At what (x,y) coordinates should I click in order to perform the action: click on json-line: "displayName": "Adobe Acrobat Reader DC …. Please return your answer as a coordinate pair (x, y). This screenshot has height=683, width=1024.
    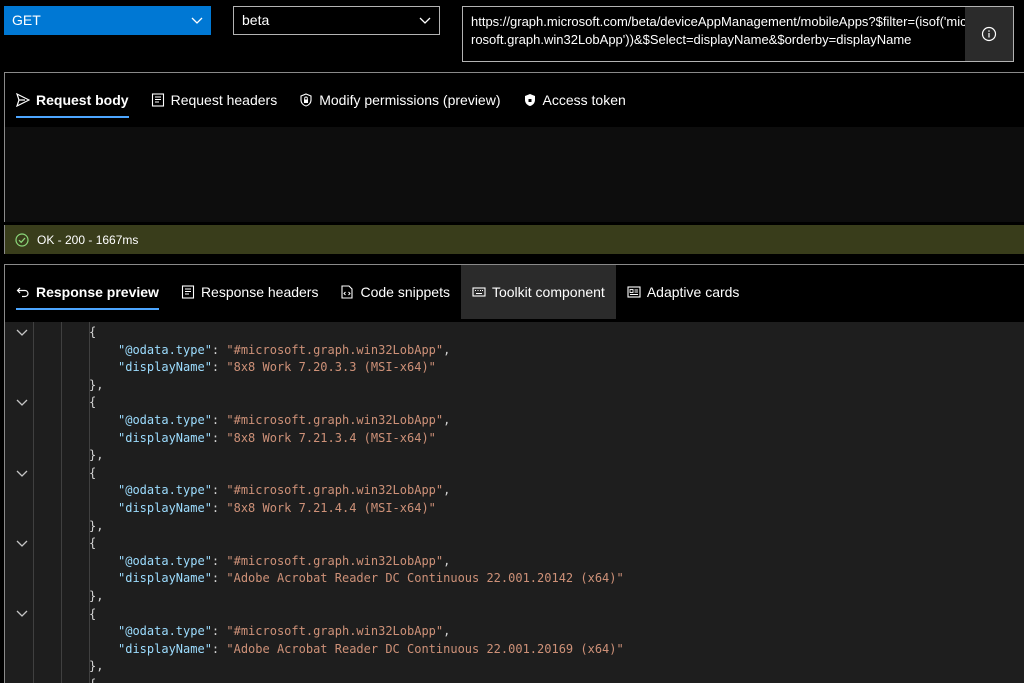
    Looking at the image, I should click on (371, 578).